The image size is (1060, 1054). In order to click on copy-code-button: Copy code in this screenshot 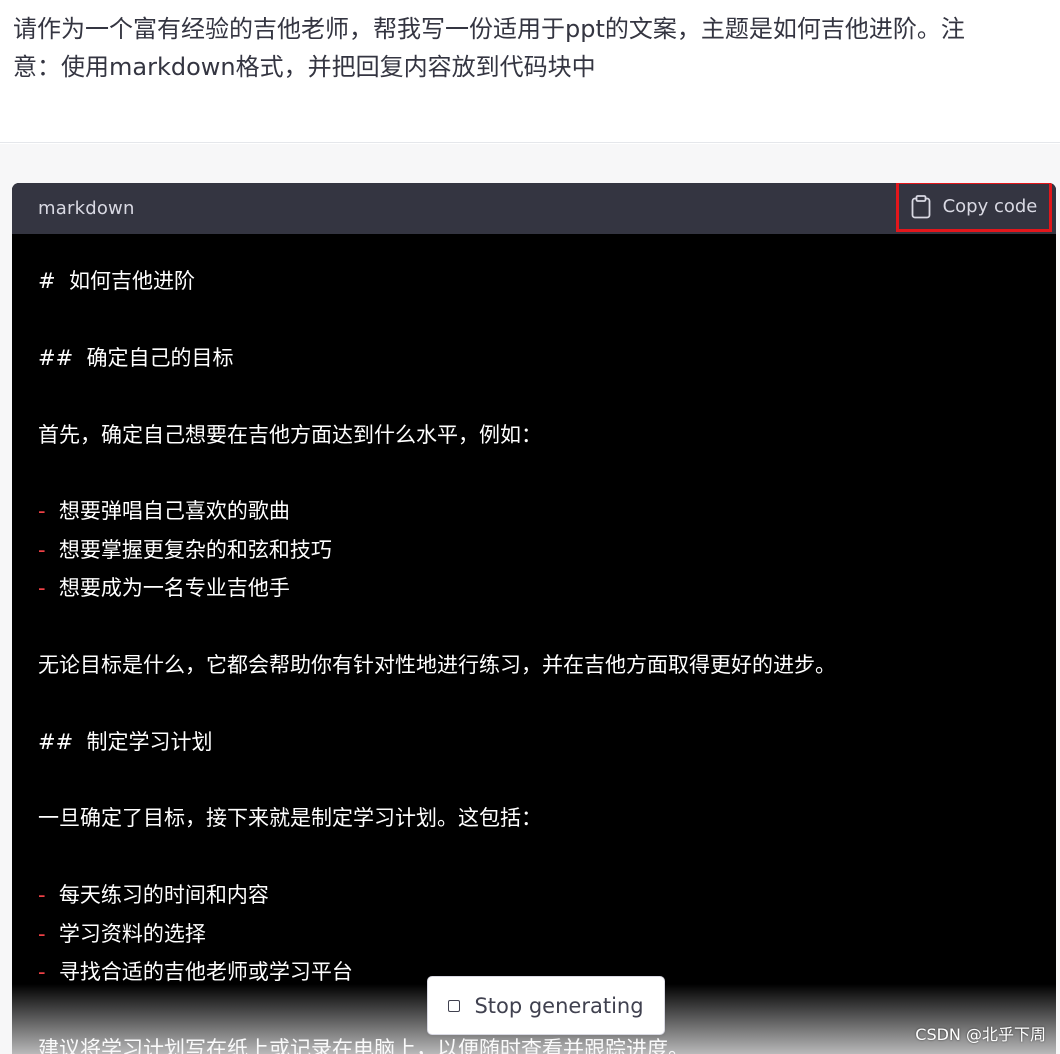, I will do `click(974, 207)`.